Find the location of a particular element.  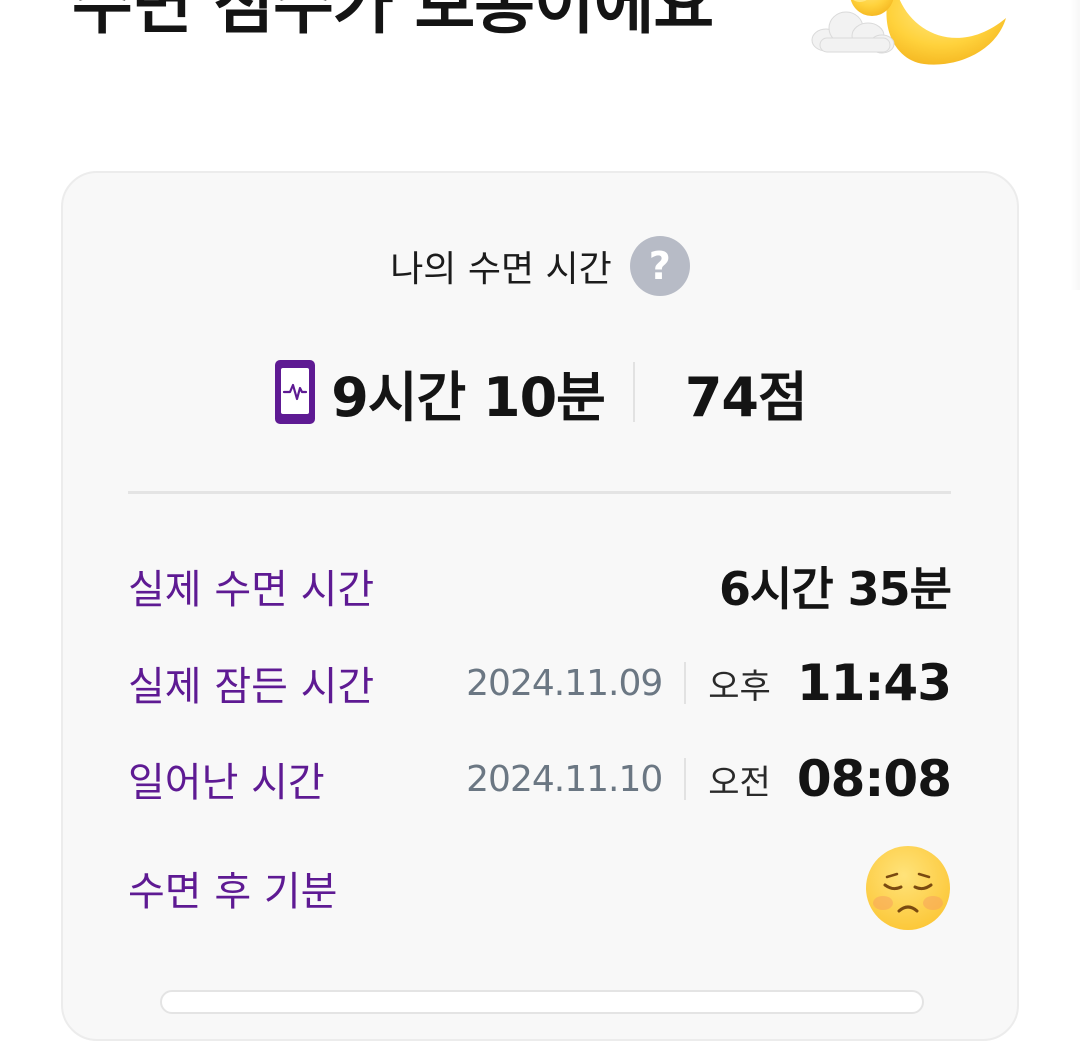

sleep-summary: 9시간 10분 74점 is located at coordinates (540, 392).